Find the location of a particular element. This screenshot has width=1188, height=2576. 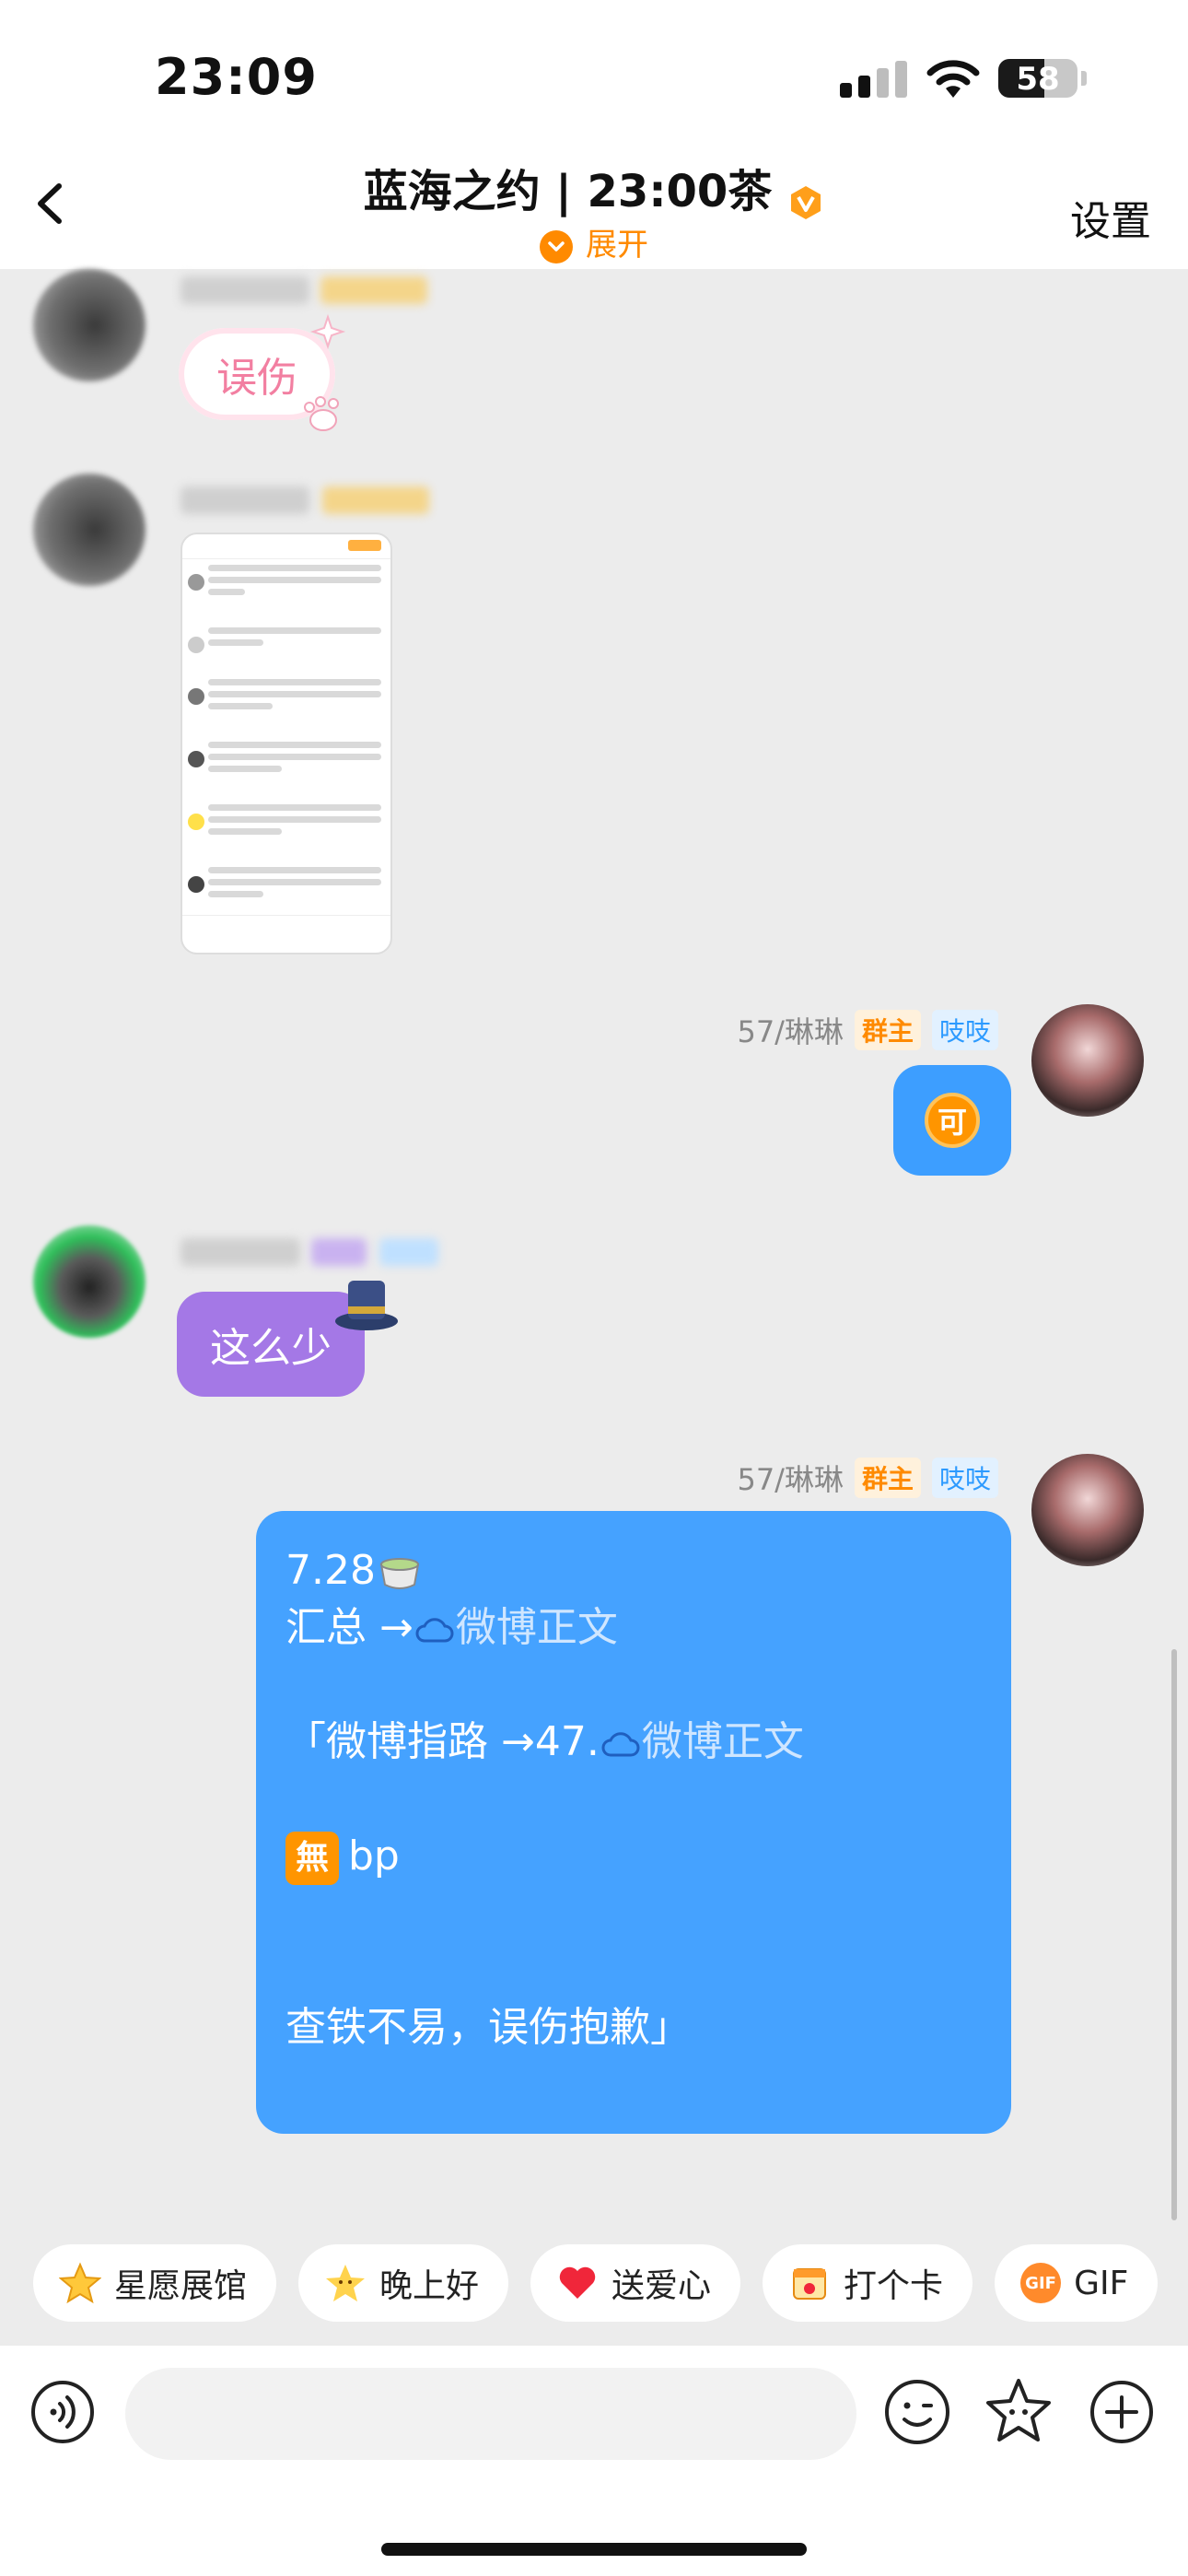

image-message is located at coordinates (286, 743).